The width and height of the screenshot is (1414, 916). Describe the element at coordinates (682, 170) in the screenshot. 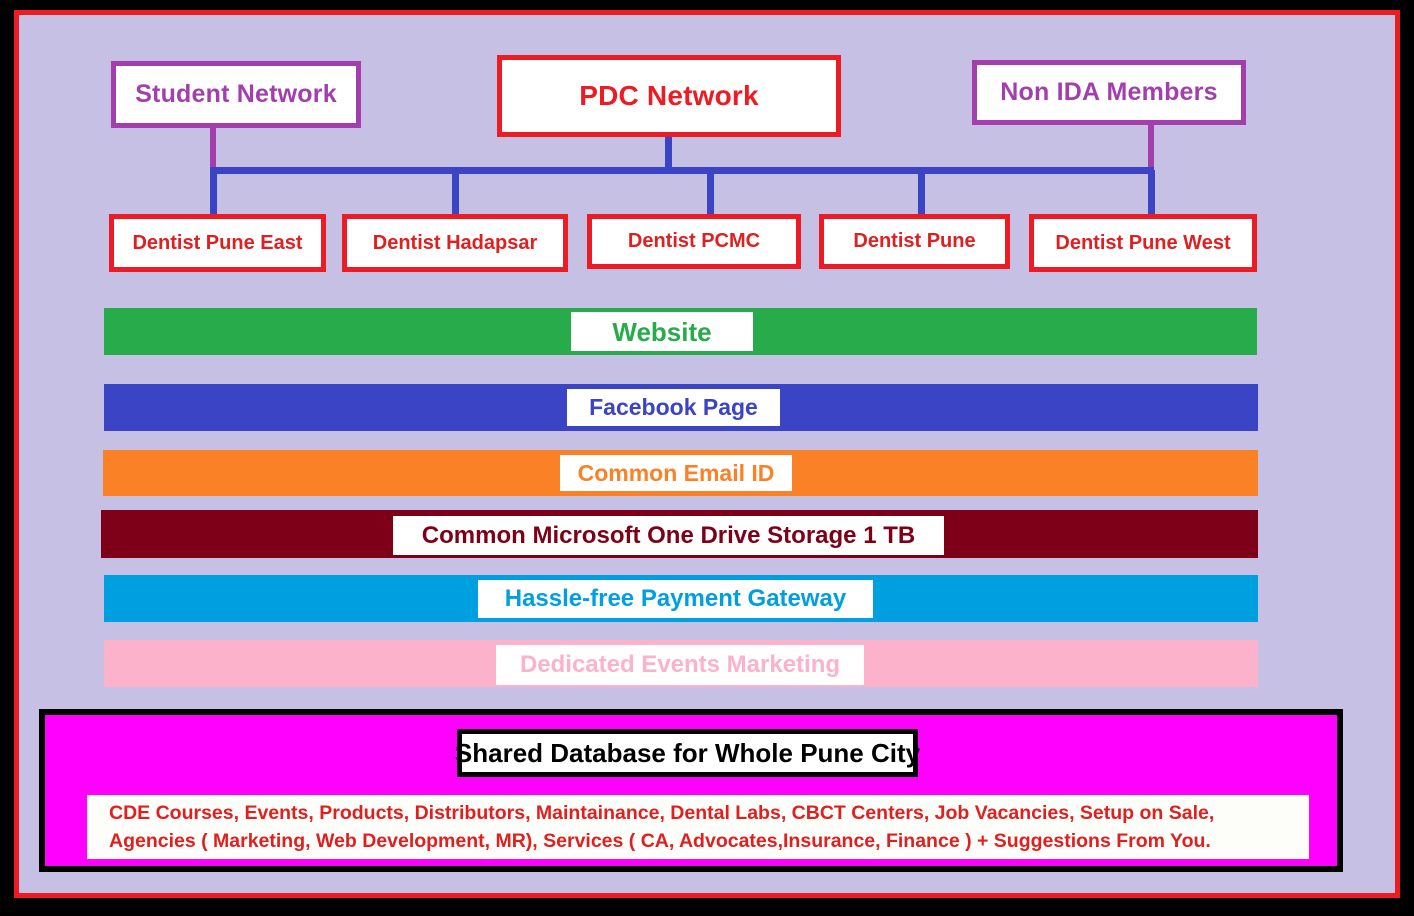

I see `connector-trunk` at that location.